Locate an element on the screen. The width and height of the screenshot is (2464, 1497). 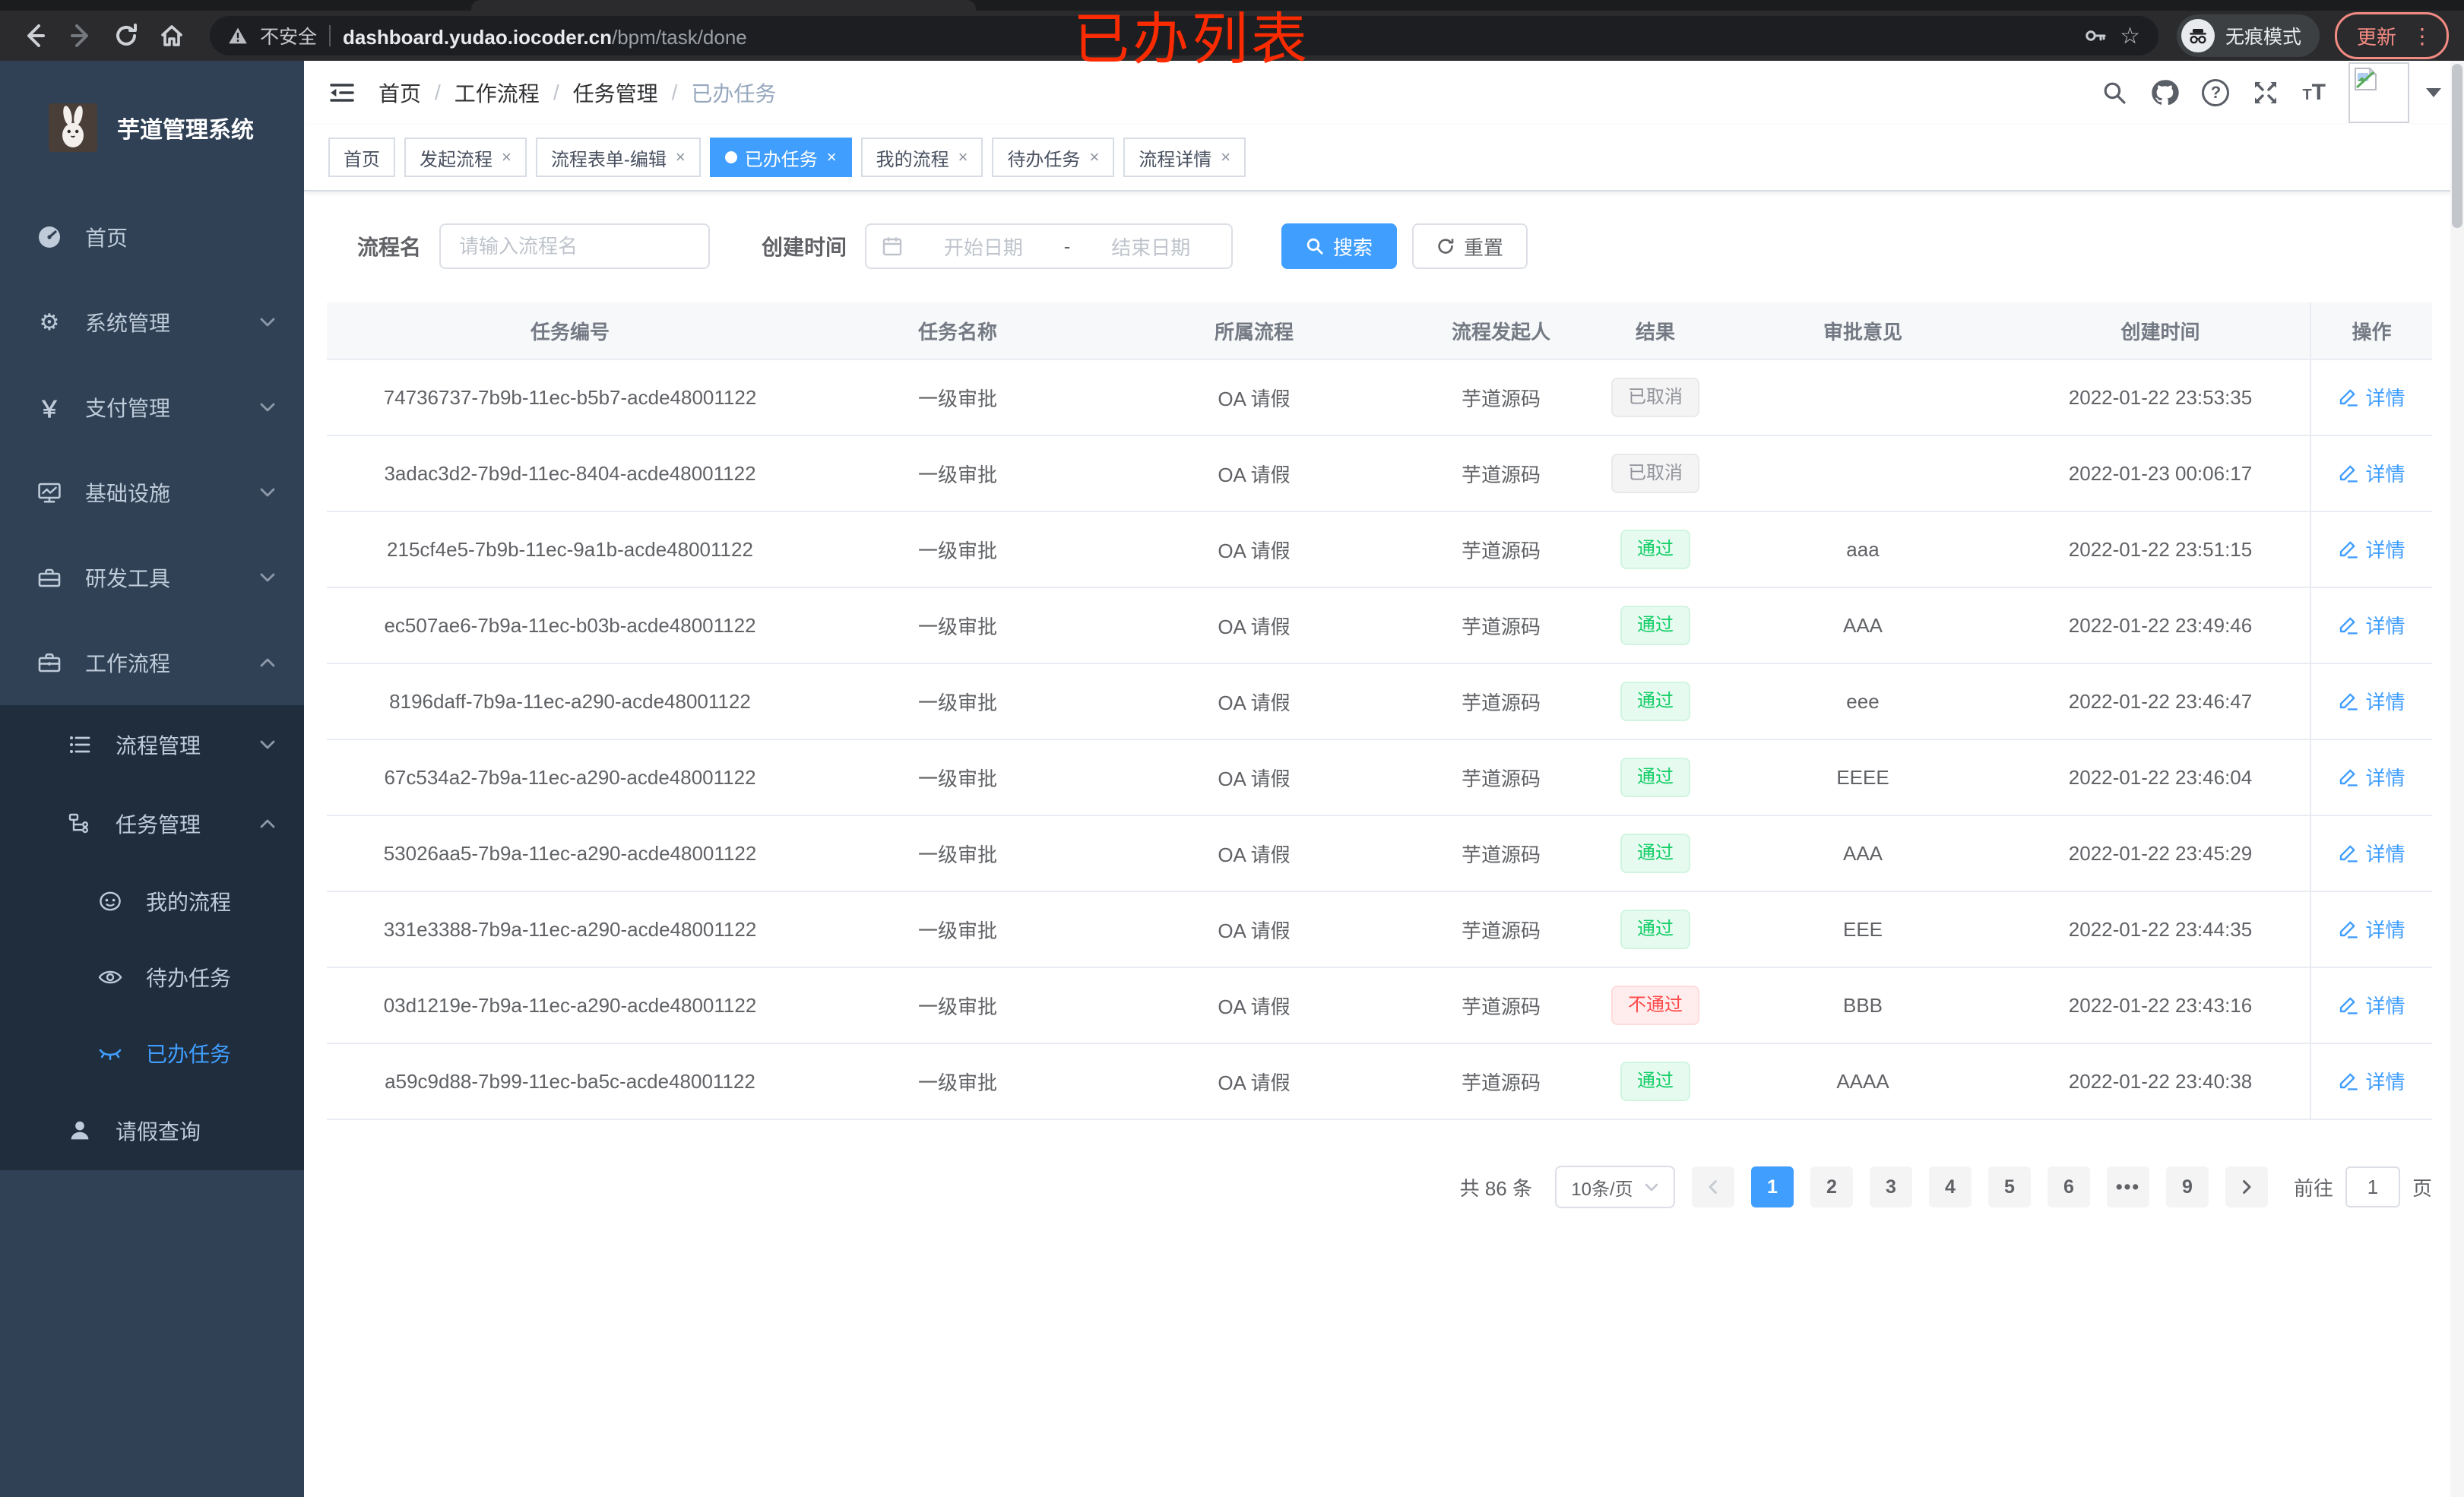
github-icon is located at coordinates (2165, 92).